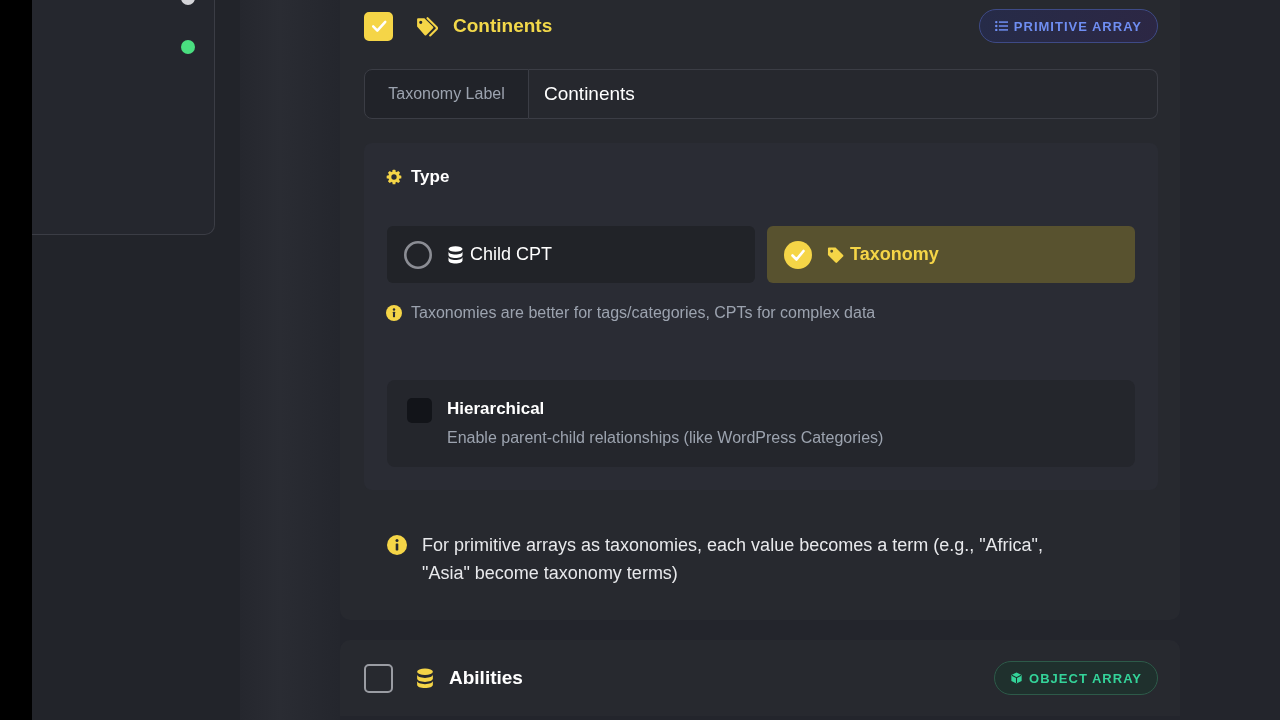  What do you see at coordinates (1077, 26) in the screenshot?
I see `badge-label: PRIMITIVE ARRAY` at bounding box center [1077, 26].